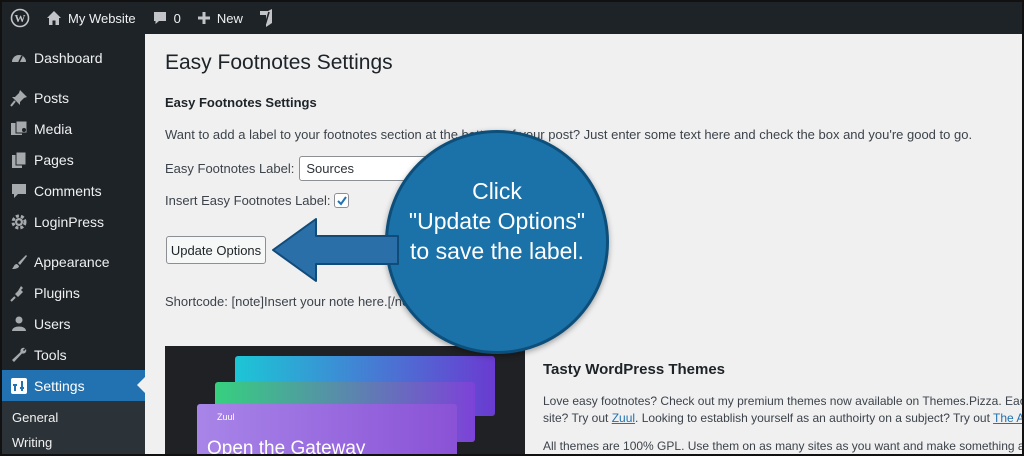  Describe the element at coordinates (19, 222) in the screenshot. I see `gear-icon` at that location.